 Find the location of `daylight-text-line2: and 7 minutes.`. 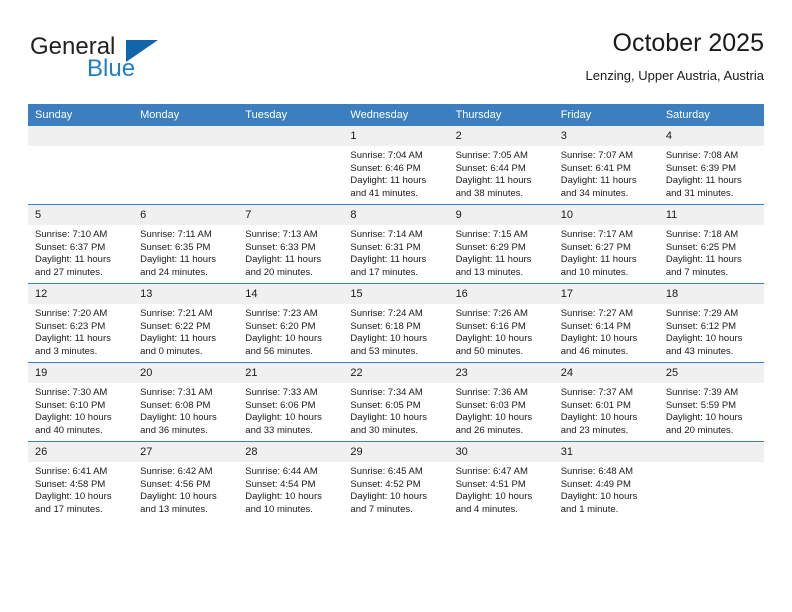

daylight-text-line2: and 7 minutes. is located at coordinates (381, 509).